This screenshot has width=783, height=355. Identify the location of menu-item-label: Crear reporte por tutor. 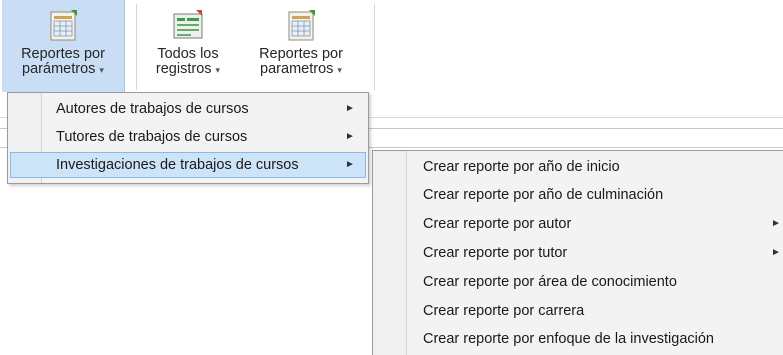
(495, 253).